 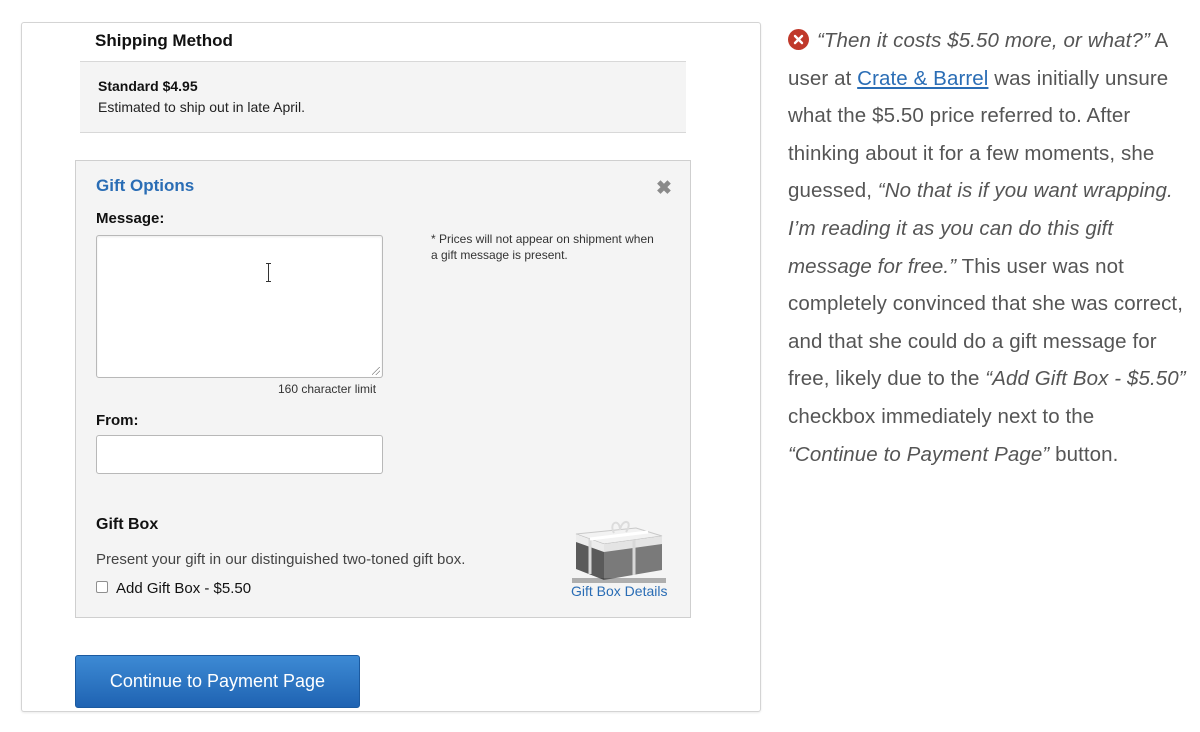 I want to click on quote-3: “Add Gift Box - $5.50”, so click(x=1085, y=379).